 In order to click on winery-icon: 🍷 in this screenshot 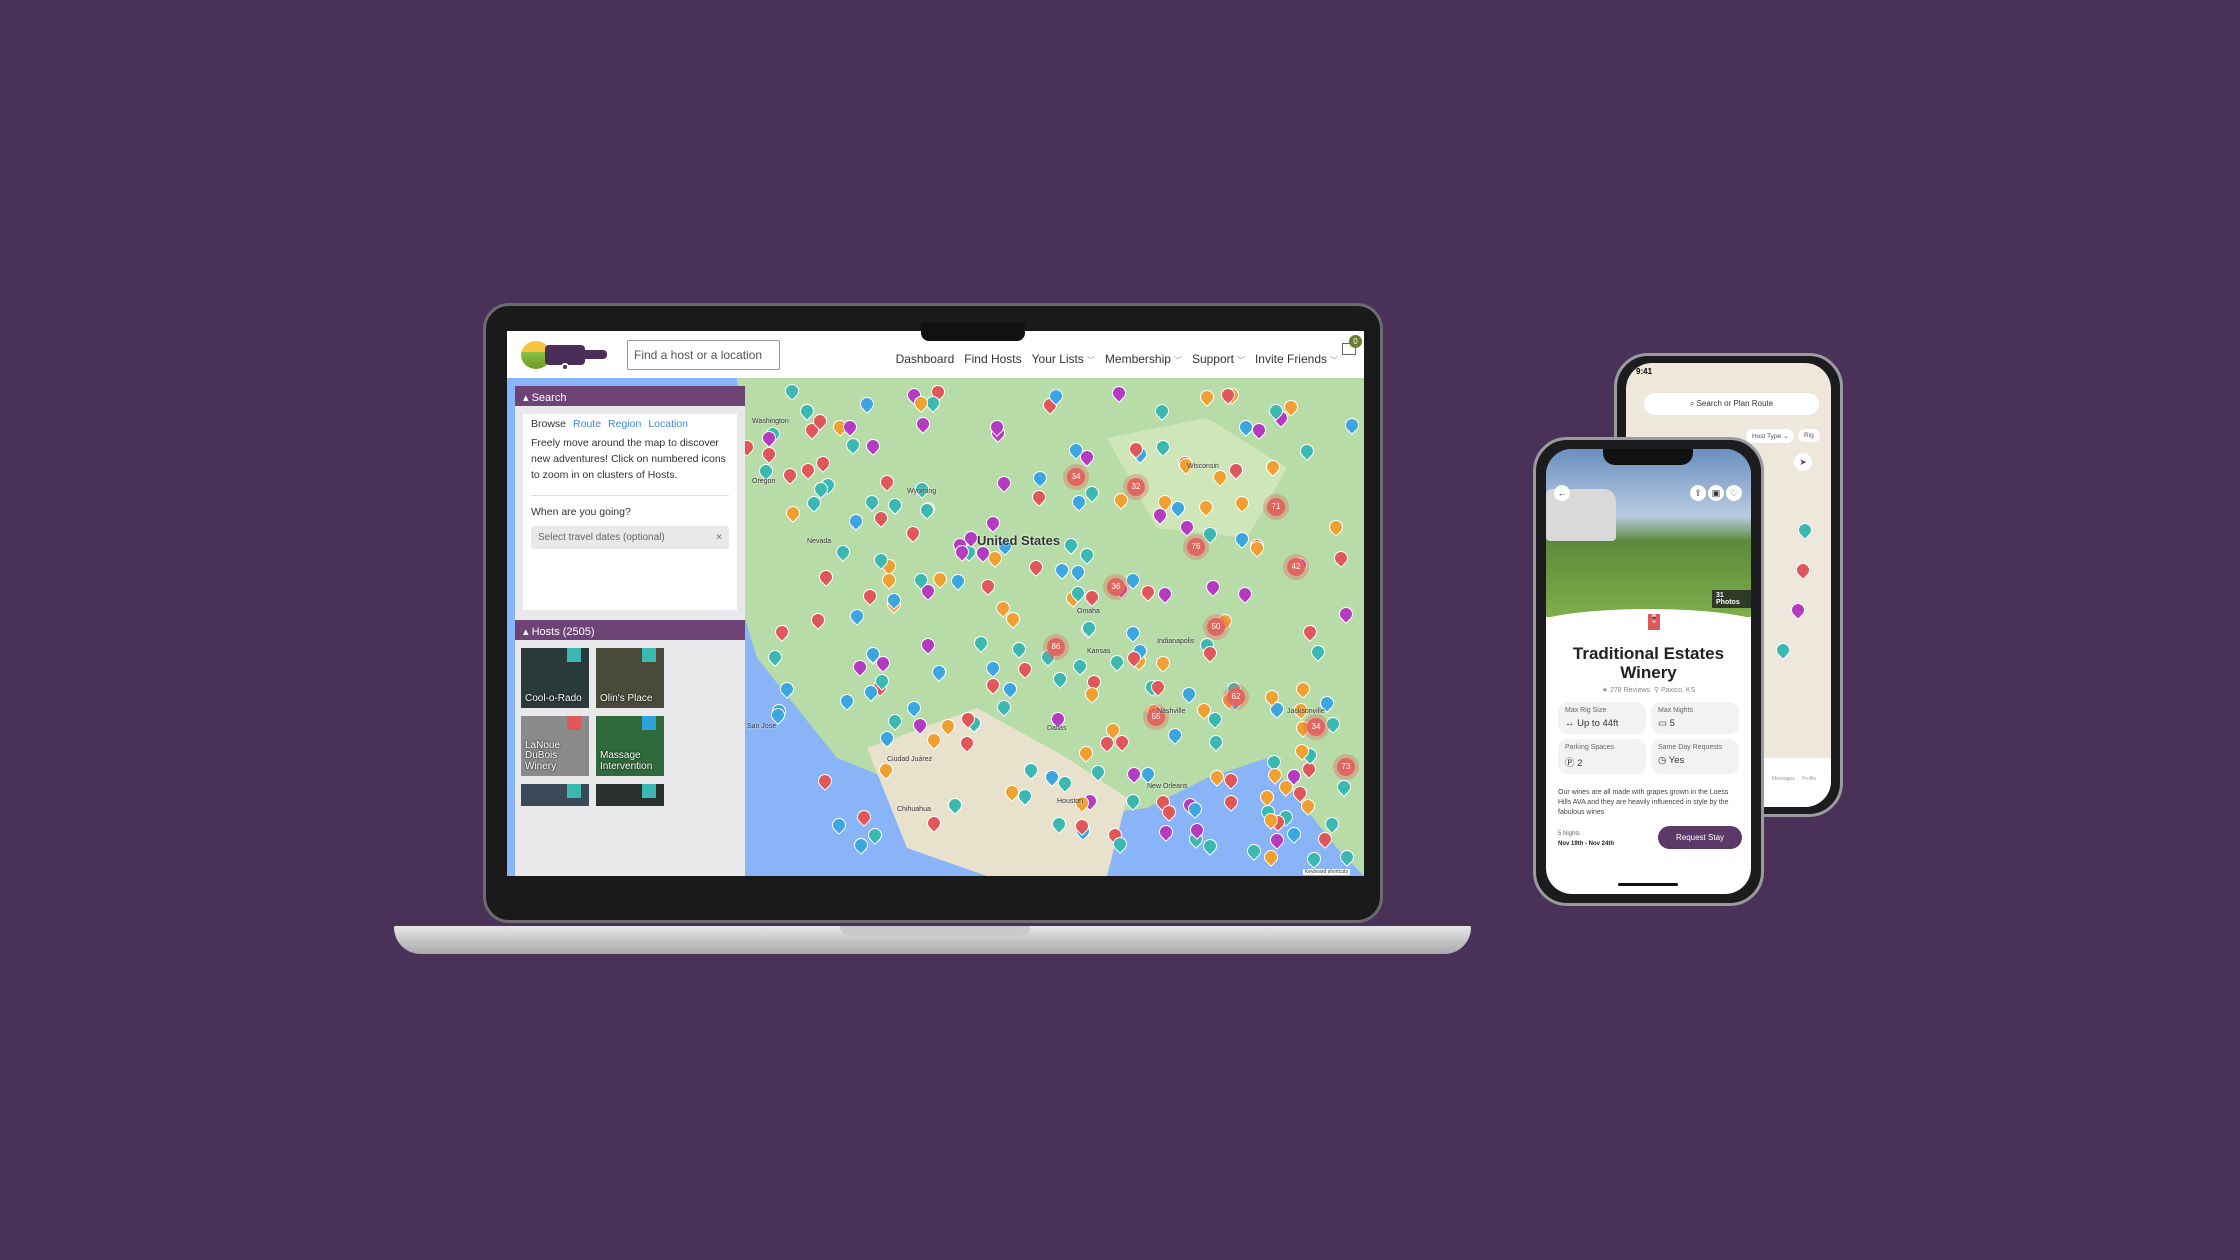, I will do `click(1654, 622)`.